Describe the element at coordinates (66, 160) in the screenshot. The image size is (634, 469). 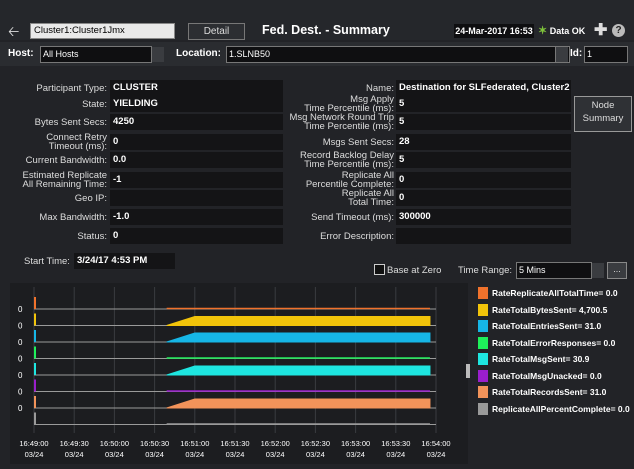
I see `left-field-label-4: Current Bandwidth:` at that location.